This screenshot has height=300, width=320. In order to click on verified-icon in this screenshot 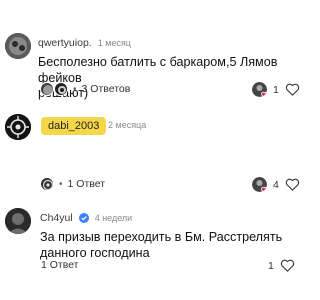, I will do `click(83, 218)`.